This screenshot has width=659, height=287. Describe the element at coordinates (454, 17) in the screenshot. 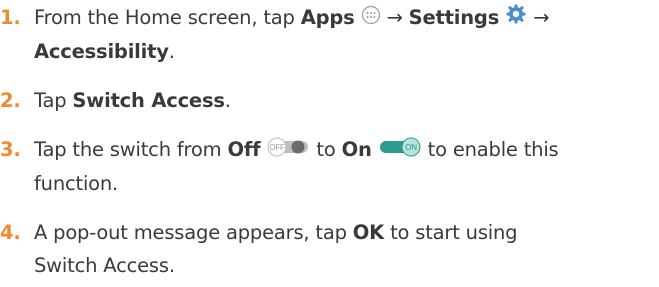

I see `settings-label: Settings` at that location.